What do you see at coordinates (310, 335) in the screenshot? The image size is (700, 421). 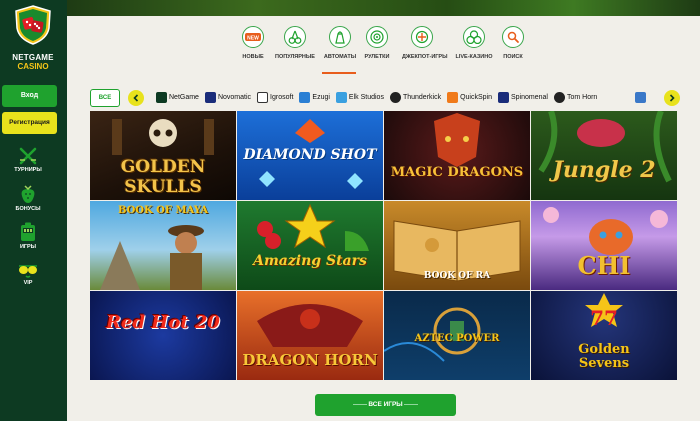 I see `game-tile-dragon-horn: DRAGON HORN` at bounding box center [310, 335].